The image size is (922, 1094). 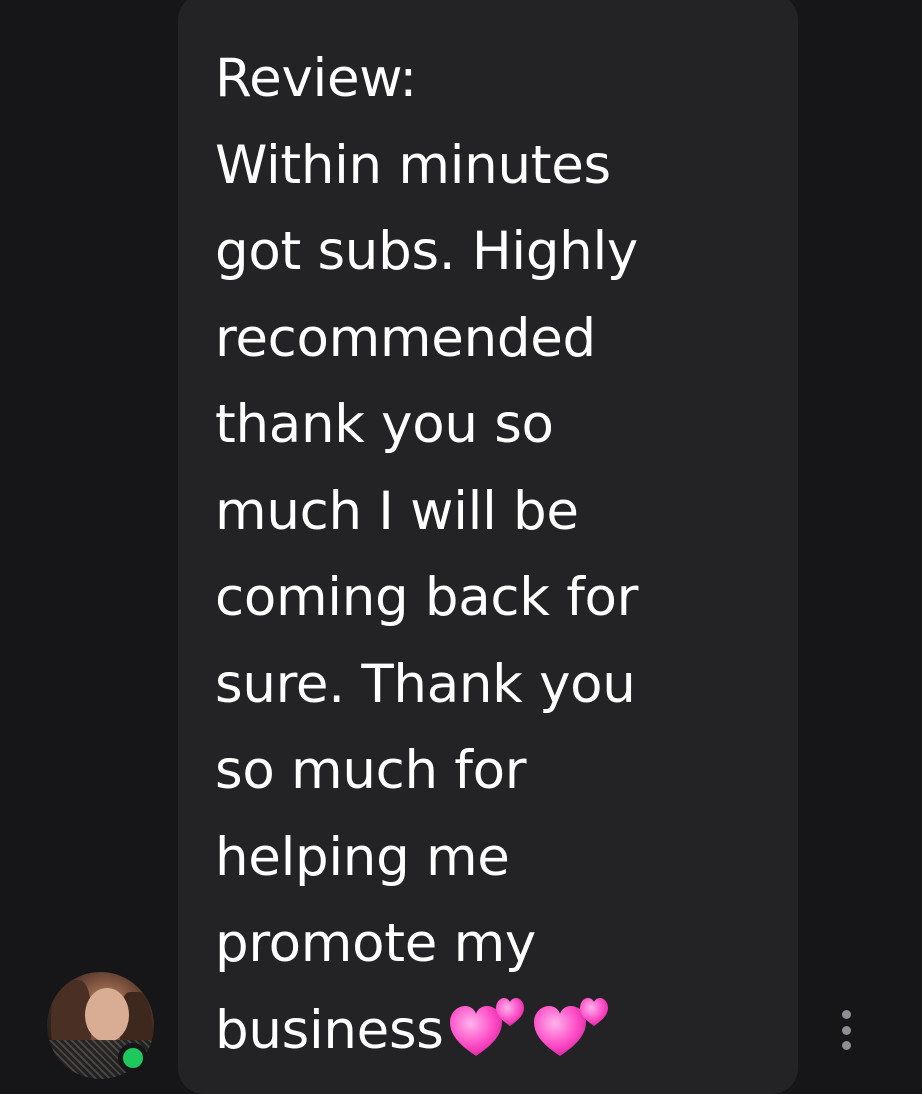 I want to click on message-line: got subs. Highly, so click(x=426, y=251).